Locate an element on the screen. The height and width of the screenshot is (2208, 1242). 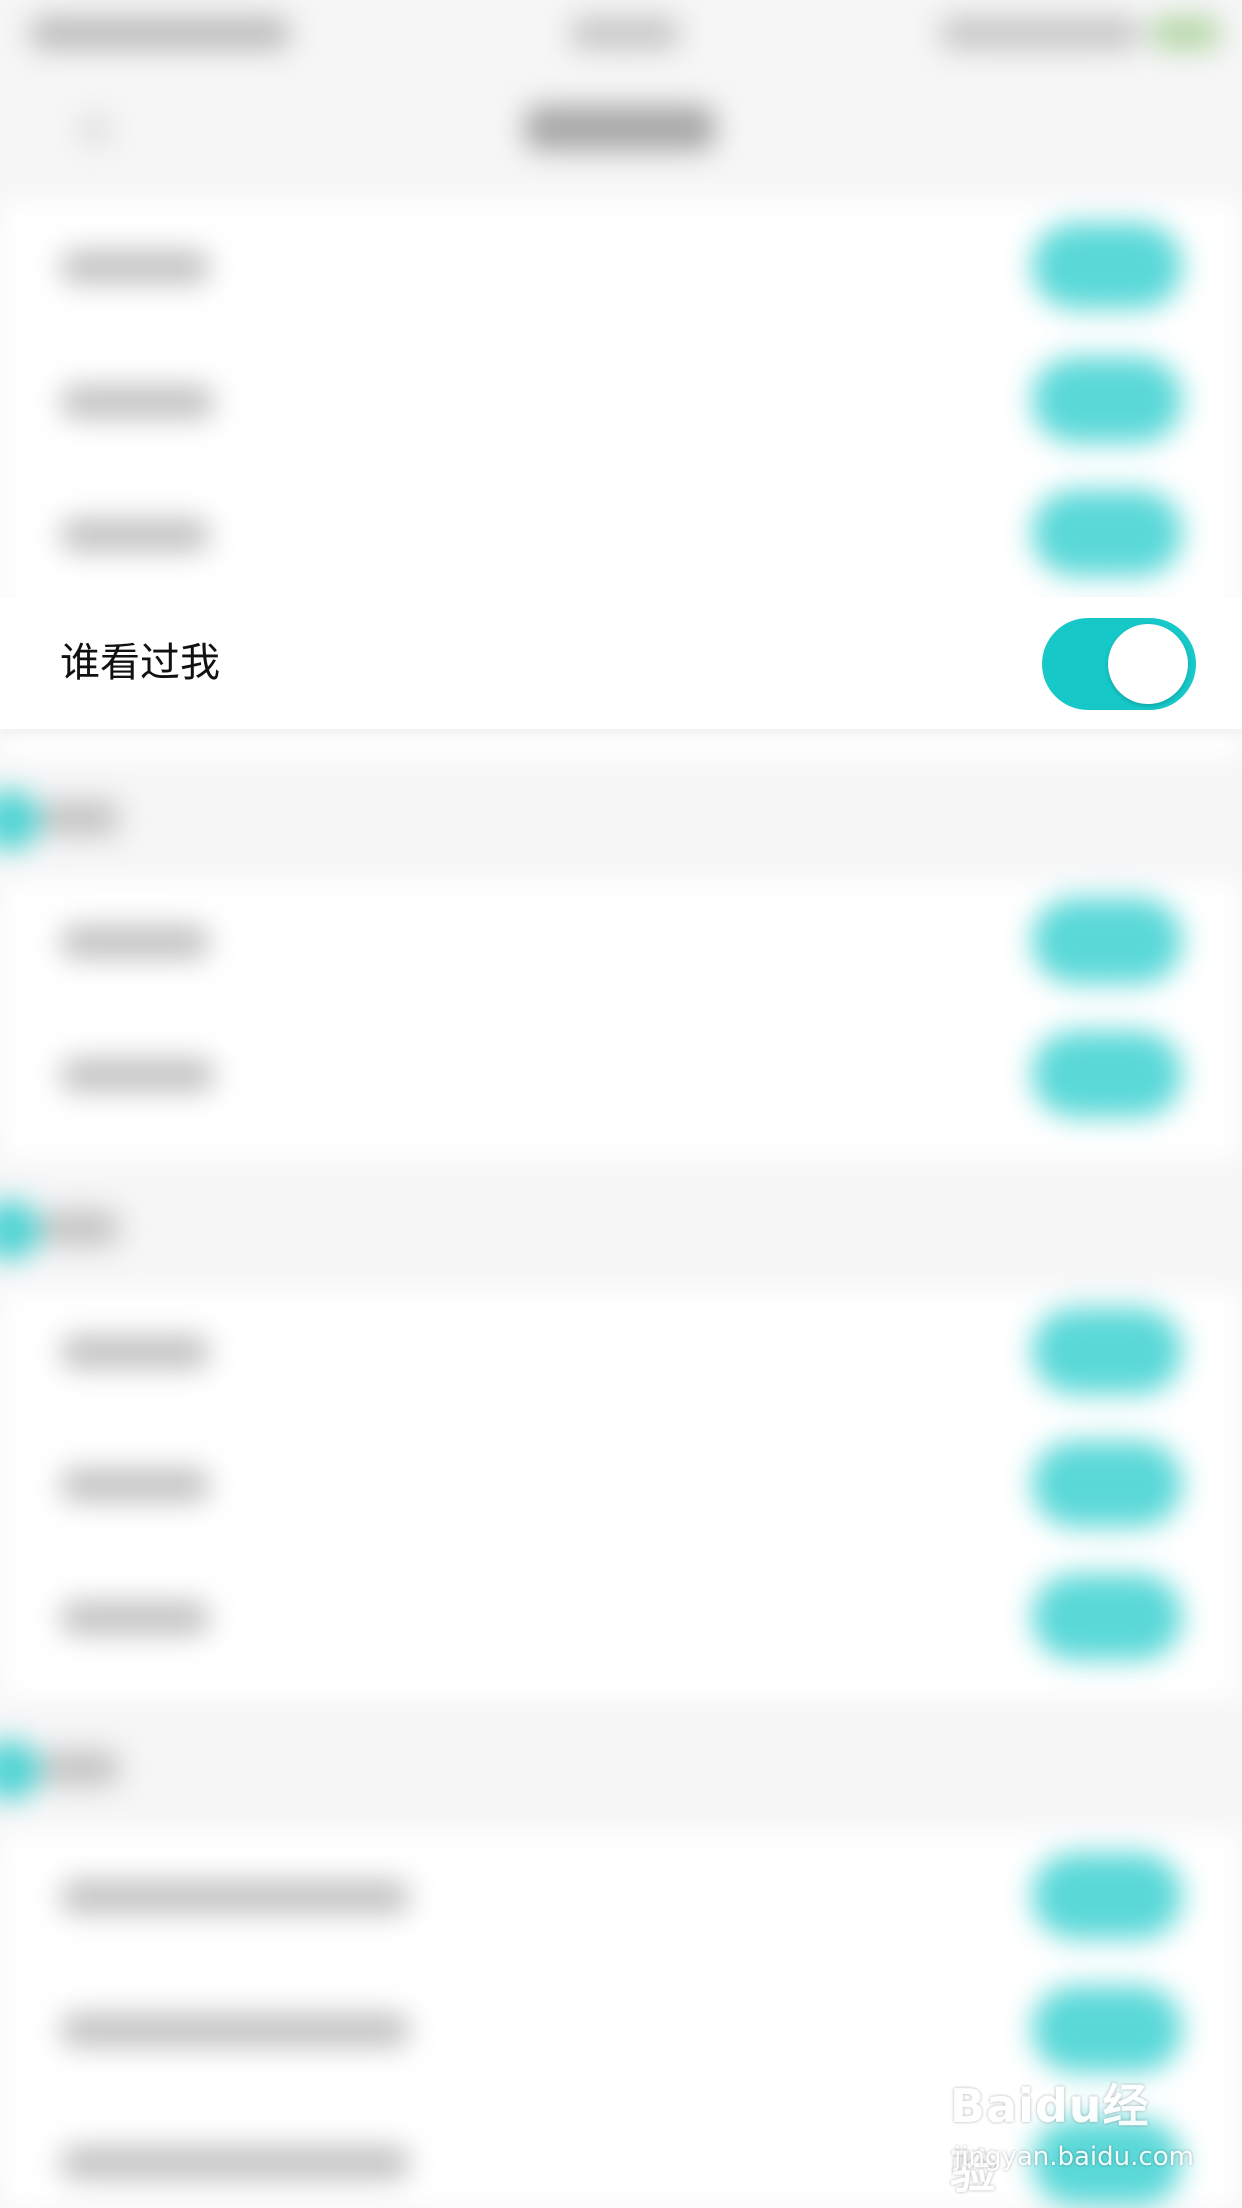
toggle-knob is located at coordinates (1148, 664).